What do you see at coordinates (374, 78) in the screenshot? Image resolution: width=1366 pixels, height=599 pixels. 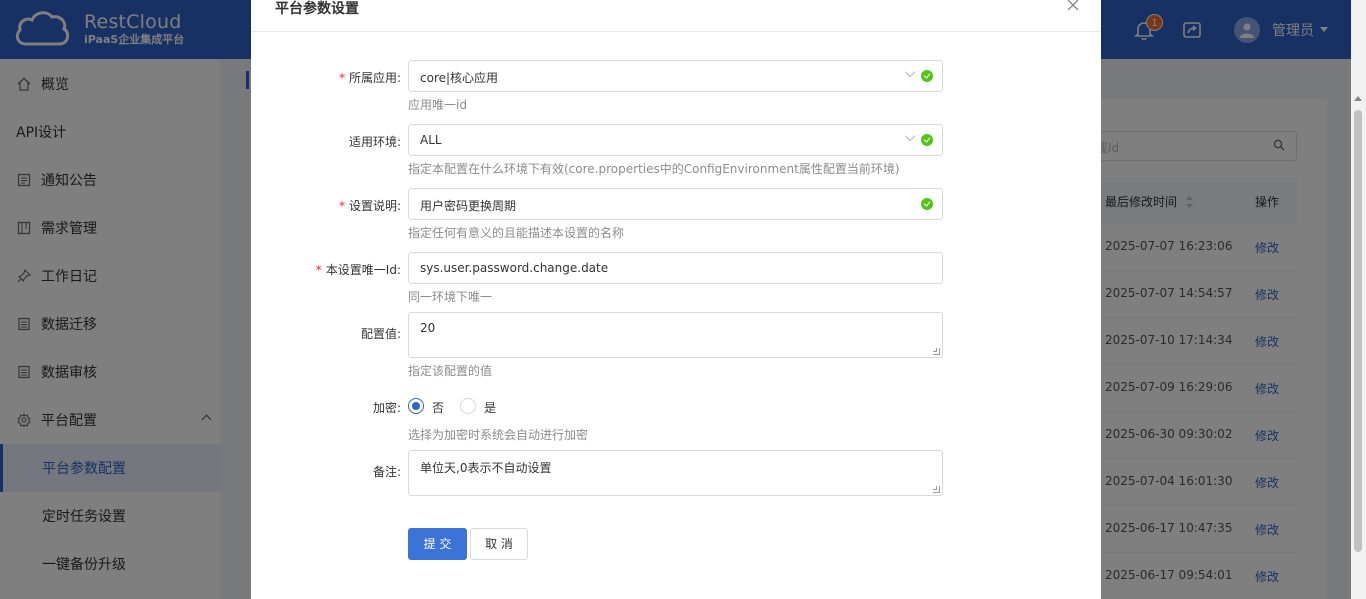 I see `app-label-text: 所属应用:` at bounding box center [374, 78].